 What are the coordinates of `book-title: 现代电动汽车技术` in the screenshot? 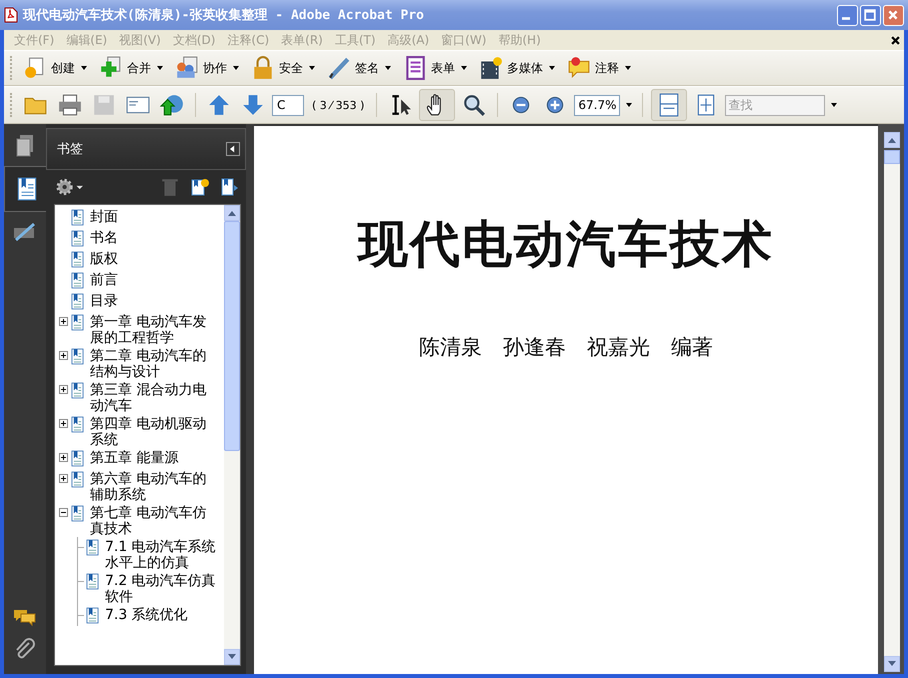 It's located at (566, 244).